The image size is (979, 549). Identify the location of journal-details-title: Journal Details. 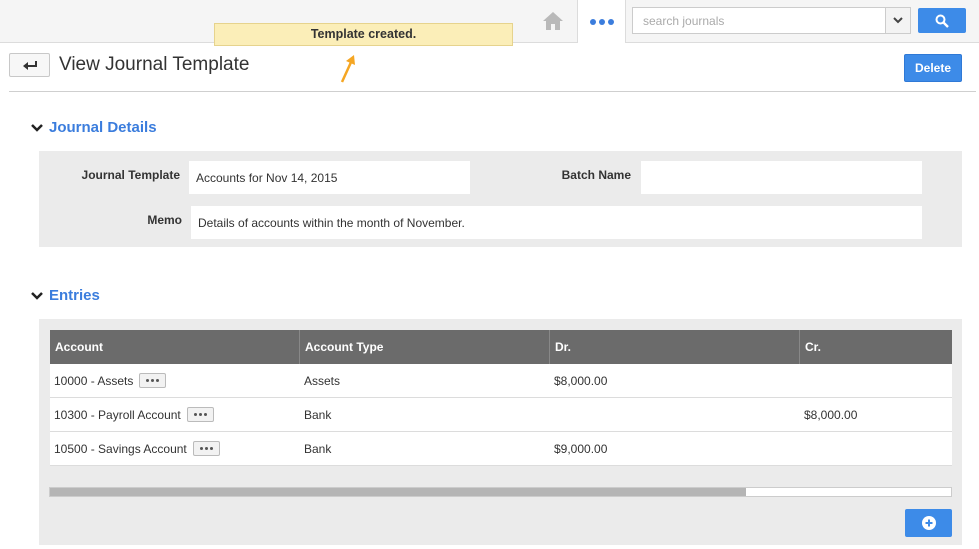
(103, 127).